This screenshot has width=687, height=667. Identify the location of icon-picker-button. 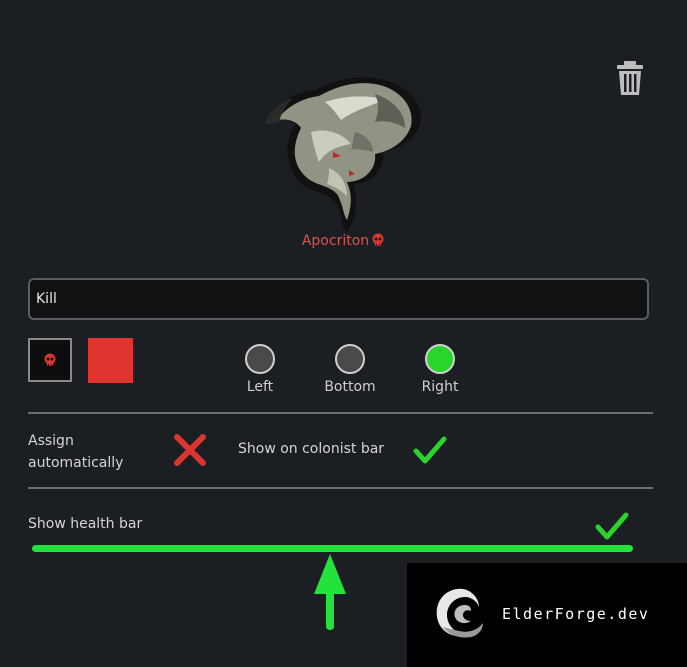
(50, 360).